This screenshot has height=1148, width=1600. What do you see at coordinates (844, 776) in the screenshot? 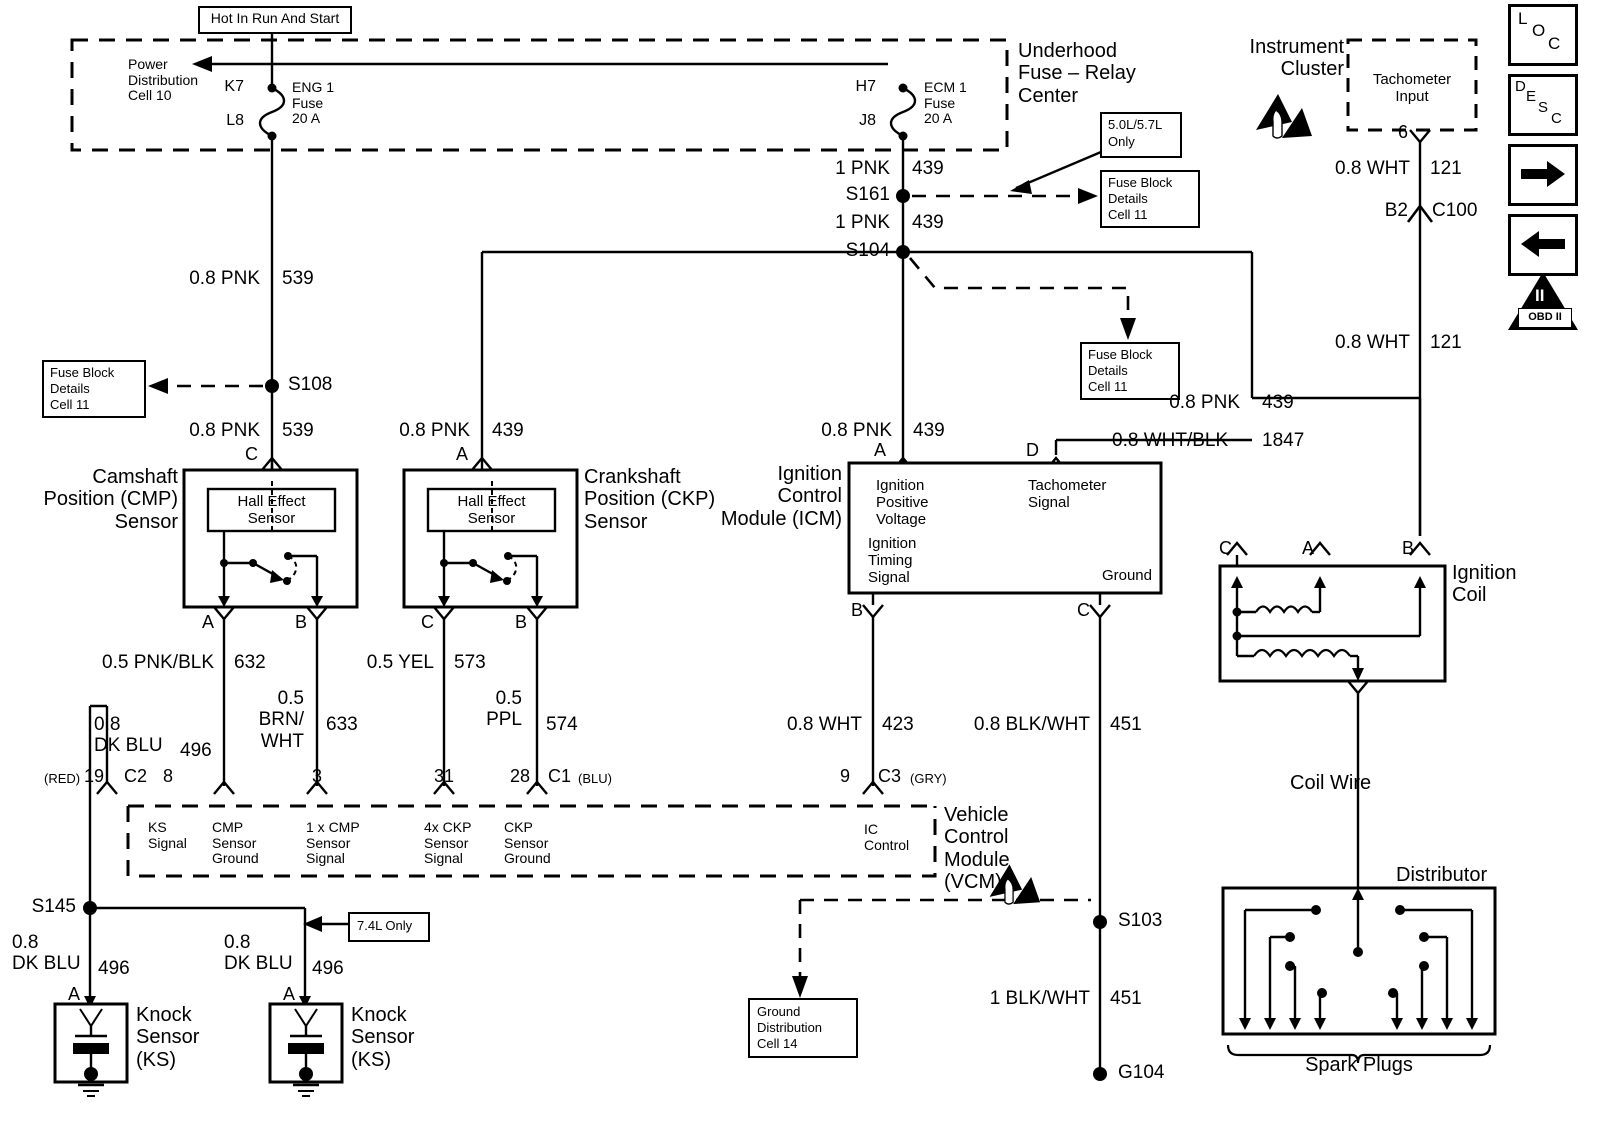
I see `connector-c3-pin-9: 9` at bounding box center [844, 776].